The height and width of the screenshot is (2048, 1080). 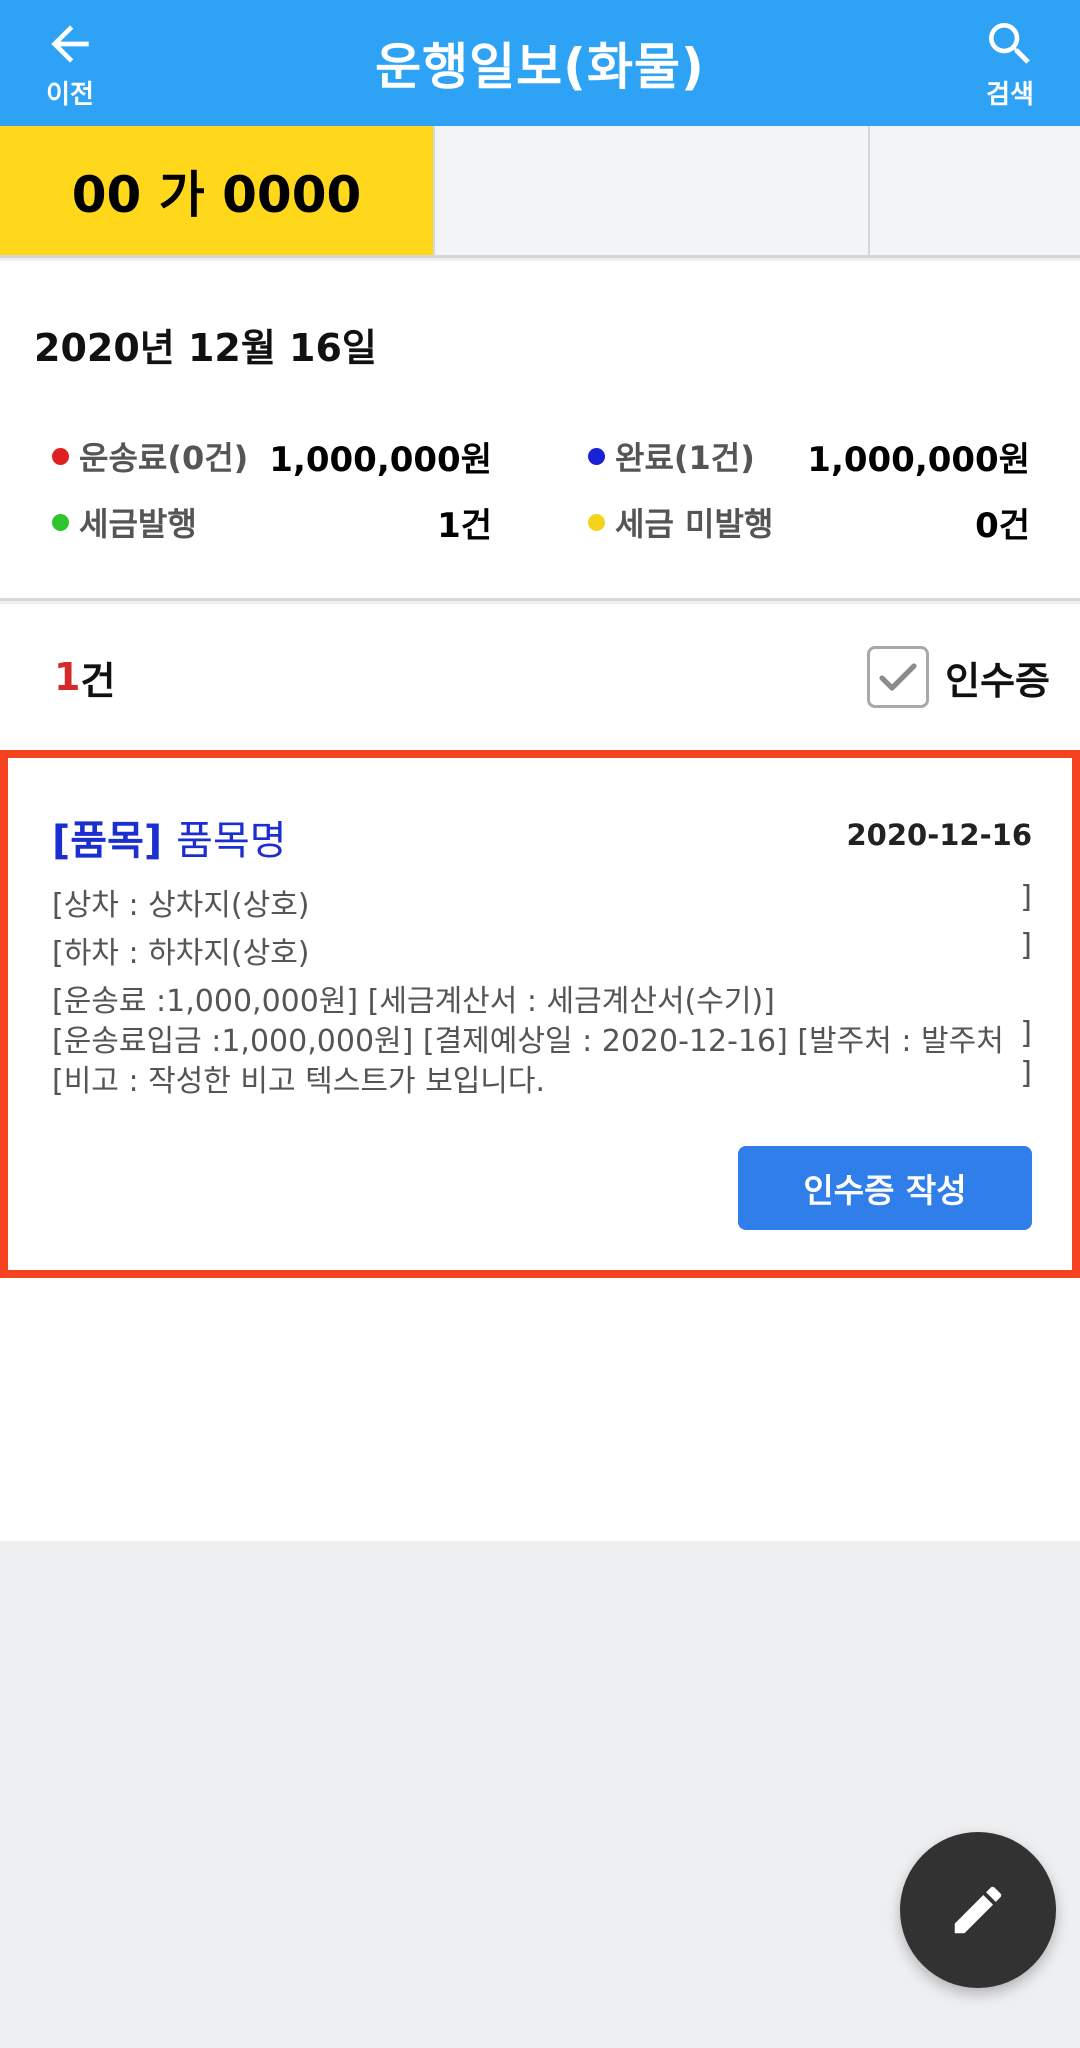 I want to click on checkbox-box, so click(x=898, y=677).